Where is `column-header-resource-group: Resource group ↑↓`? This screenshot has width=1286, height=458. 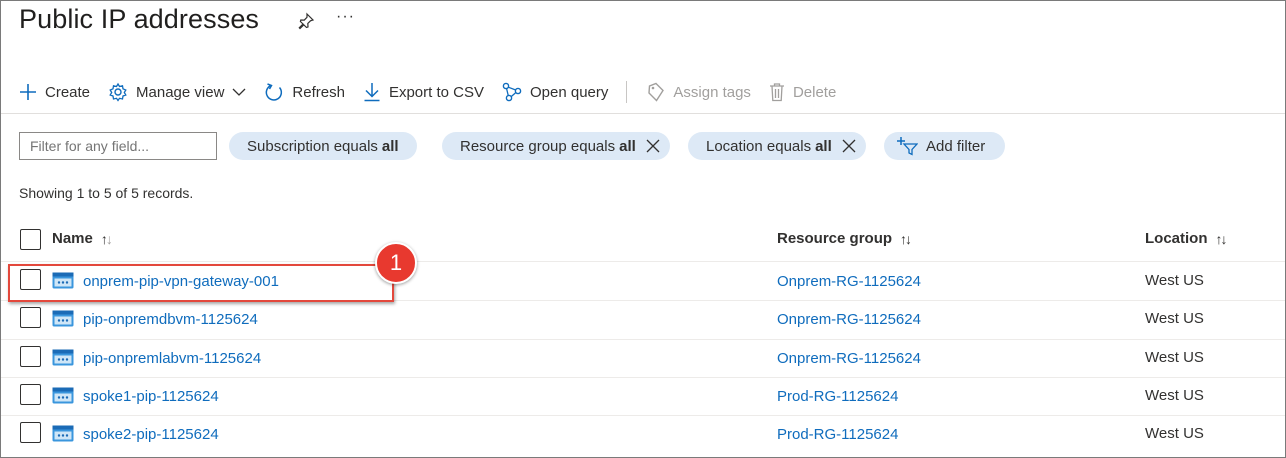 column-header-resource-group: Resource group ↑↓ is located at coordinates (844, 238).